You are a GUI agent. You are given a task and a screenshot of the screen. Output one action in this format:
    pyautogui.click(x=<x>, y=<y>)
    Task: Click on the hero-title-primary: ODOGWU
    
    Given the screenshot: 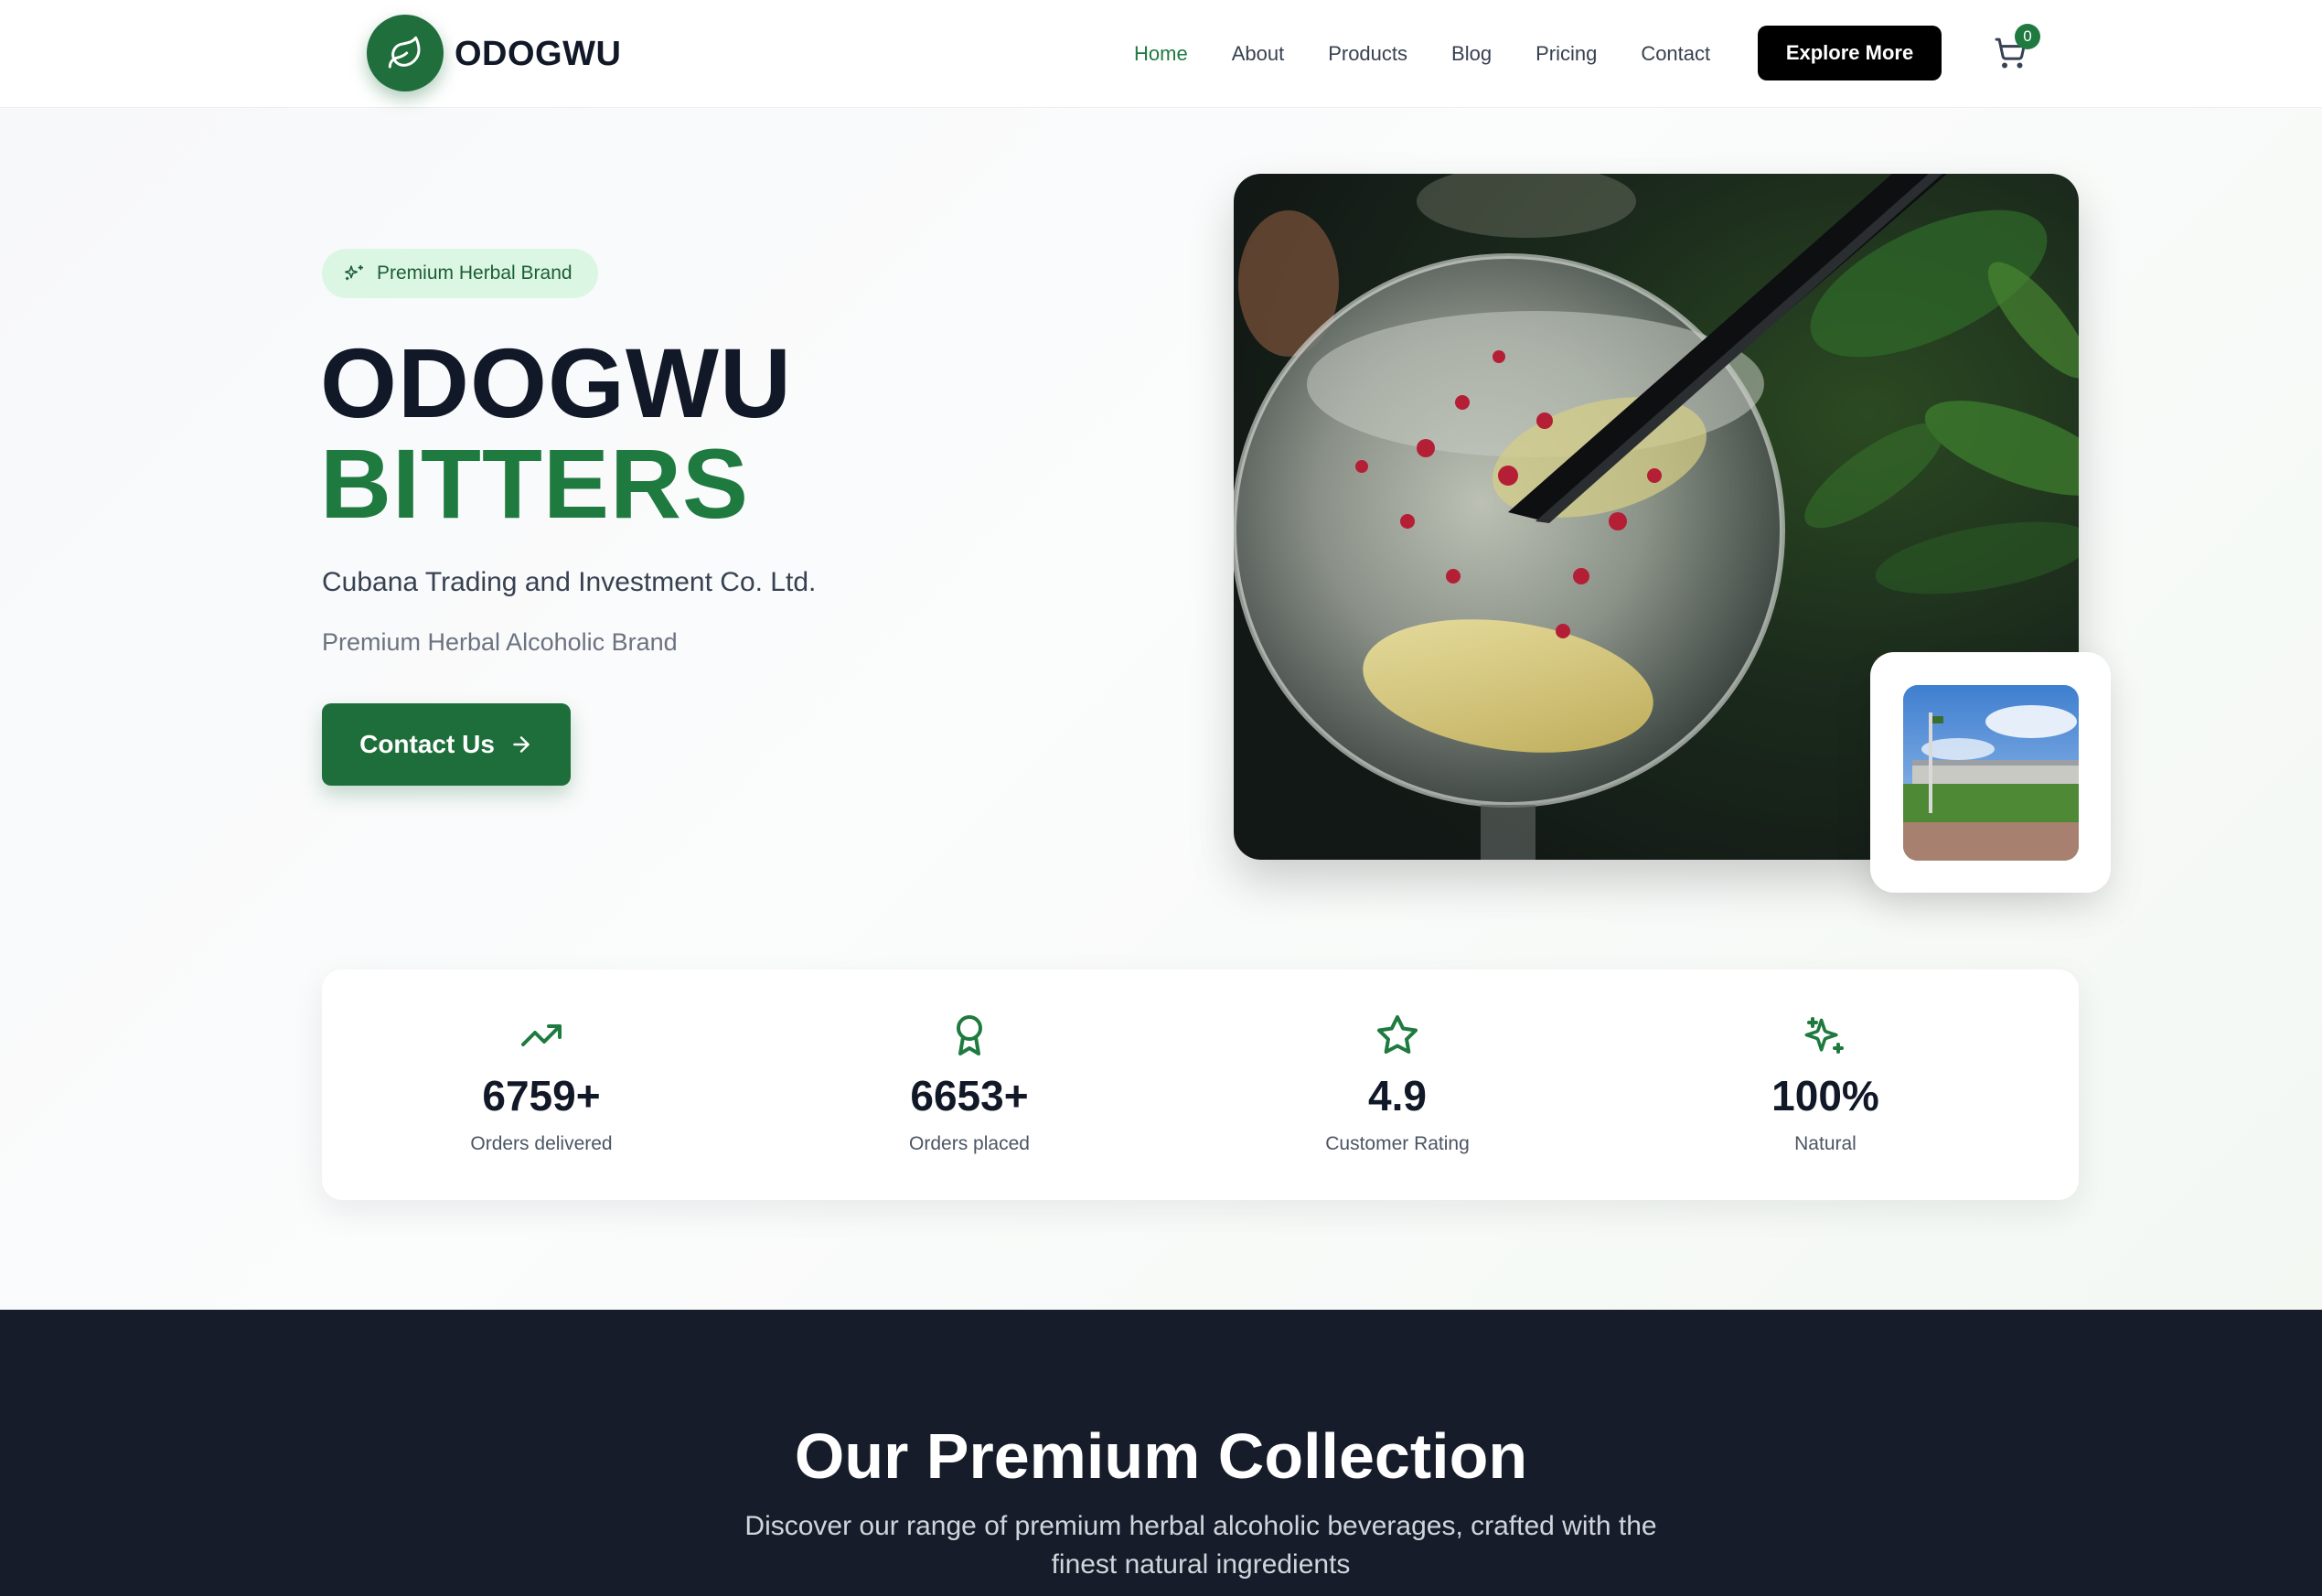 What is the action you would take?
    pyautogui.click(x=556, y=382)
    